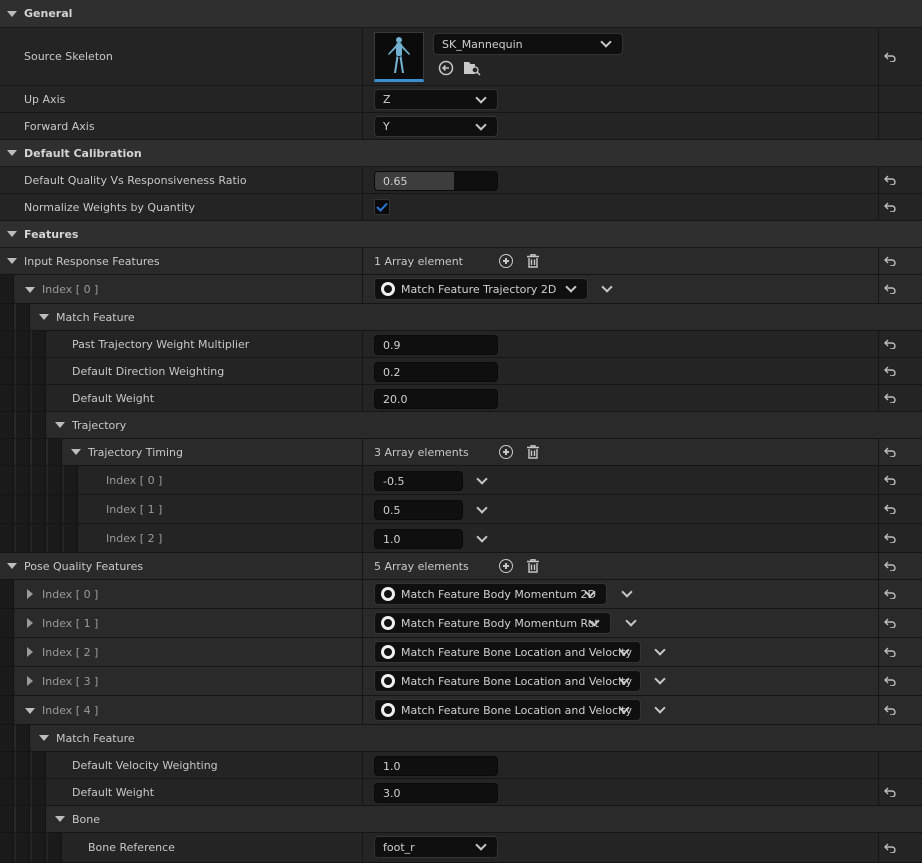 The height and width of the screenshot is (863, 922). I want to click on forward-axis-row: Forward Axis Y, so click(461, 126).